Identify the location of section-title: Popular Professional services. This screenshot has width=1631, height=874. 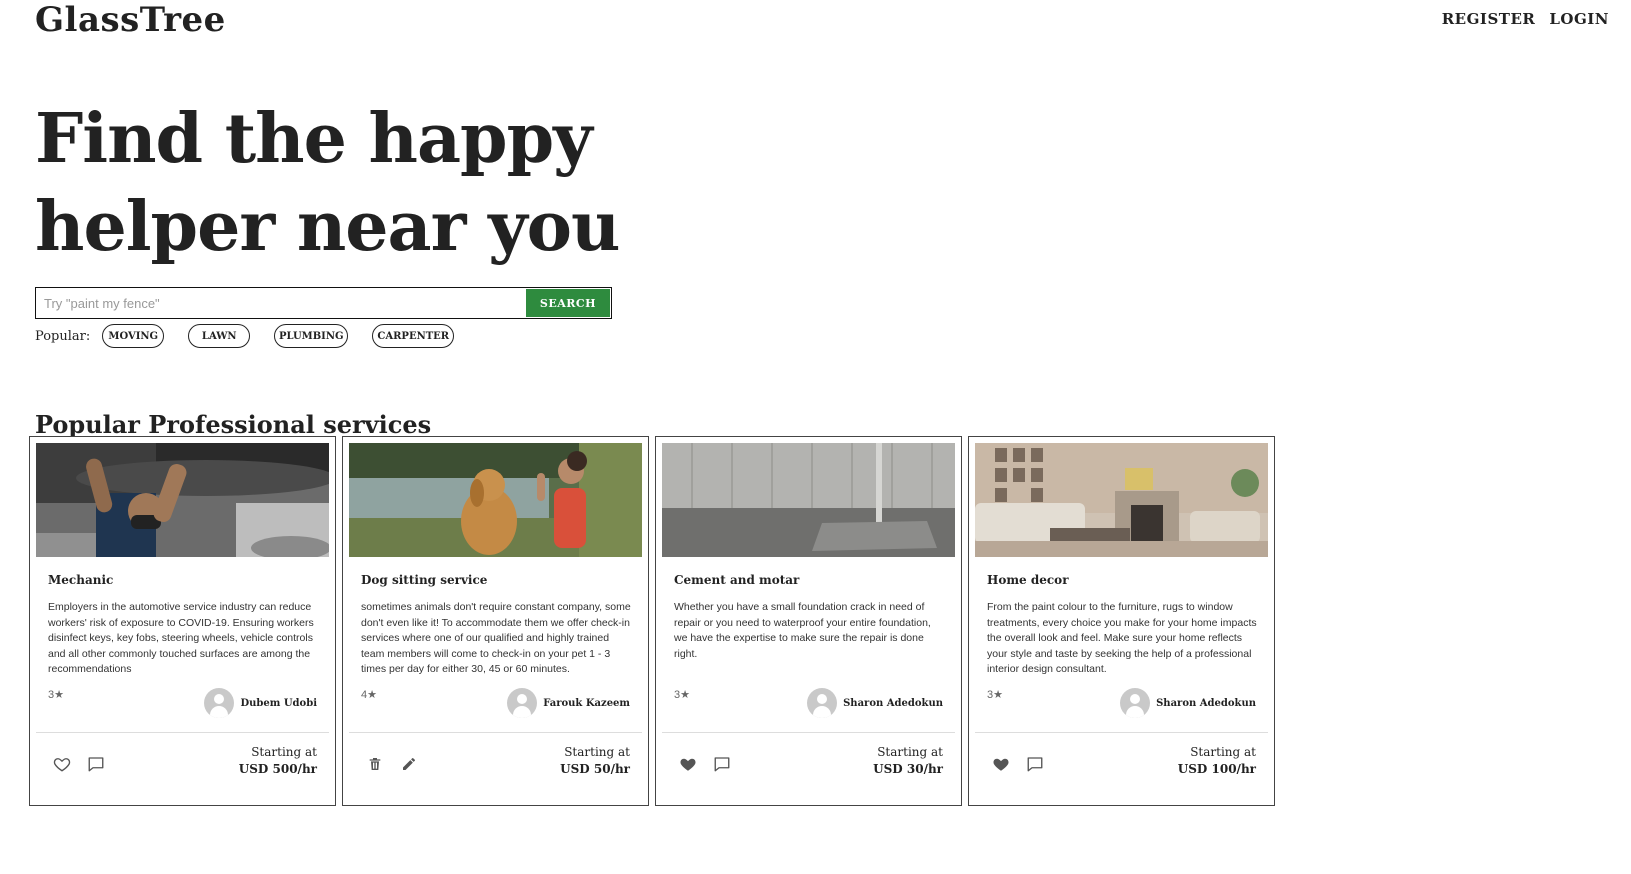
(233, 424).